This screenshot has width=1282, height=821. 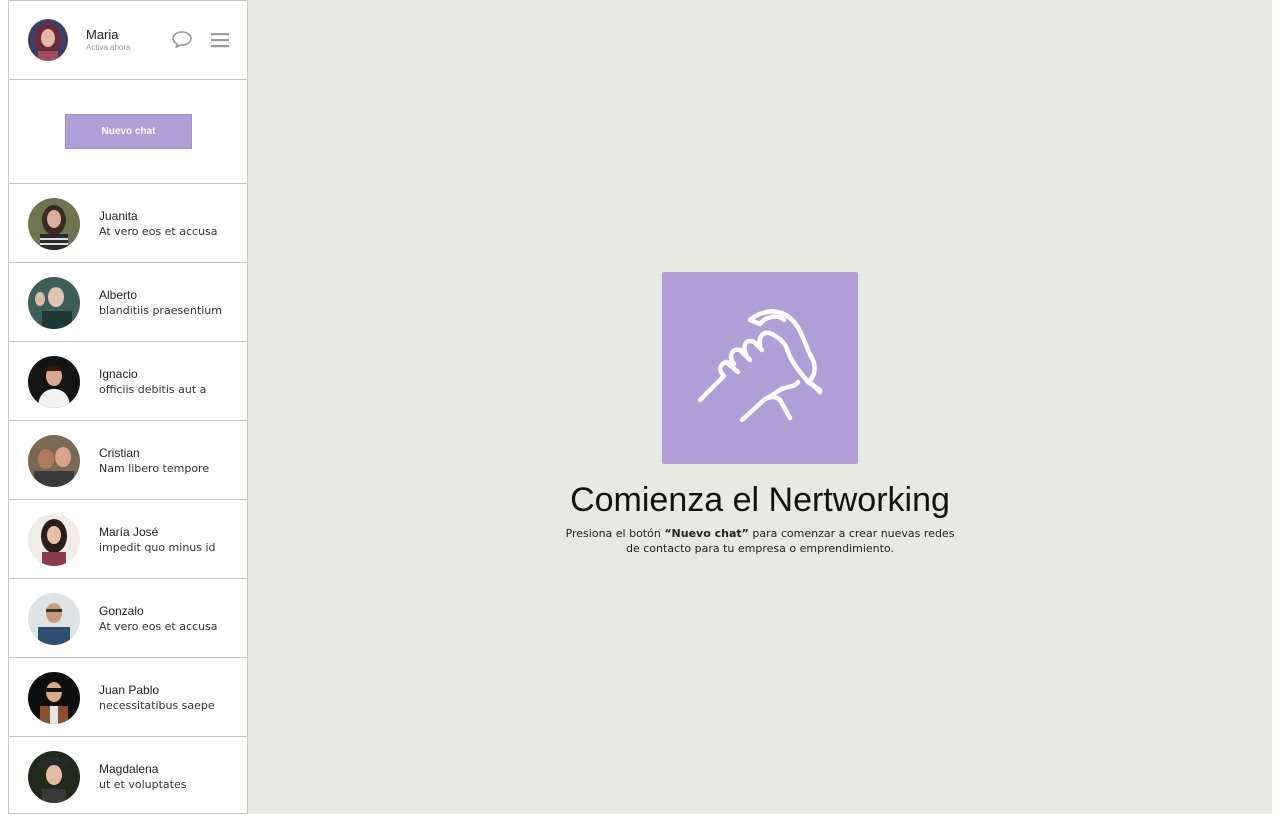 What do you see at coordinates (119, 453) in the screenshot?
I see `contact-name: Cristian` at bounding box center [119, 453].